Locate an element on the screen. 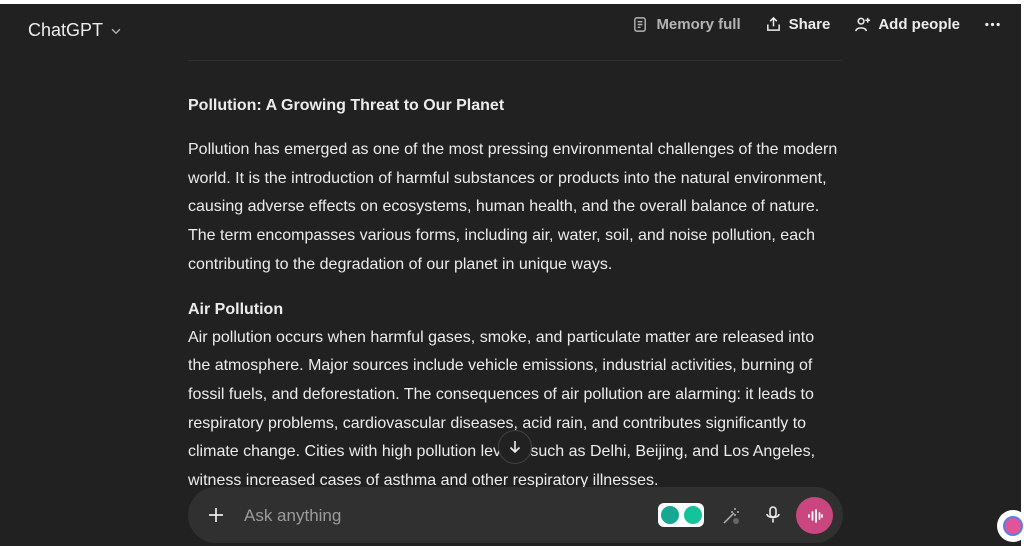 Image resolution: width=1024 pixels, height=546 pixels. extension-icon-a is located at coordinates (669, 515).